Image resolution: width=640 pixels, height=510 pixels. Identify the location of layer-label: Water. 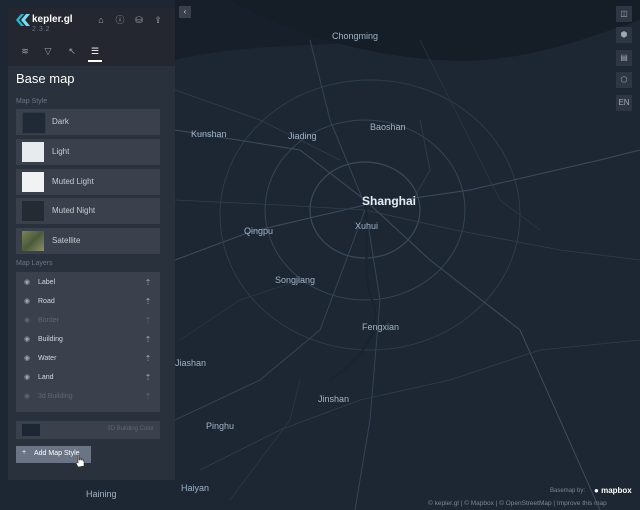
(47, 358).